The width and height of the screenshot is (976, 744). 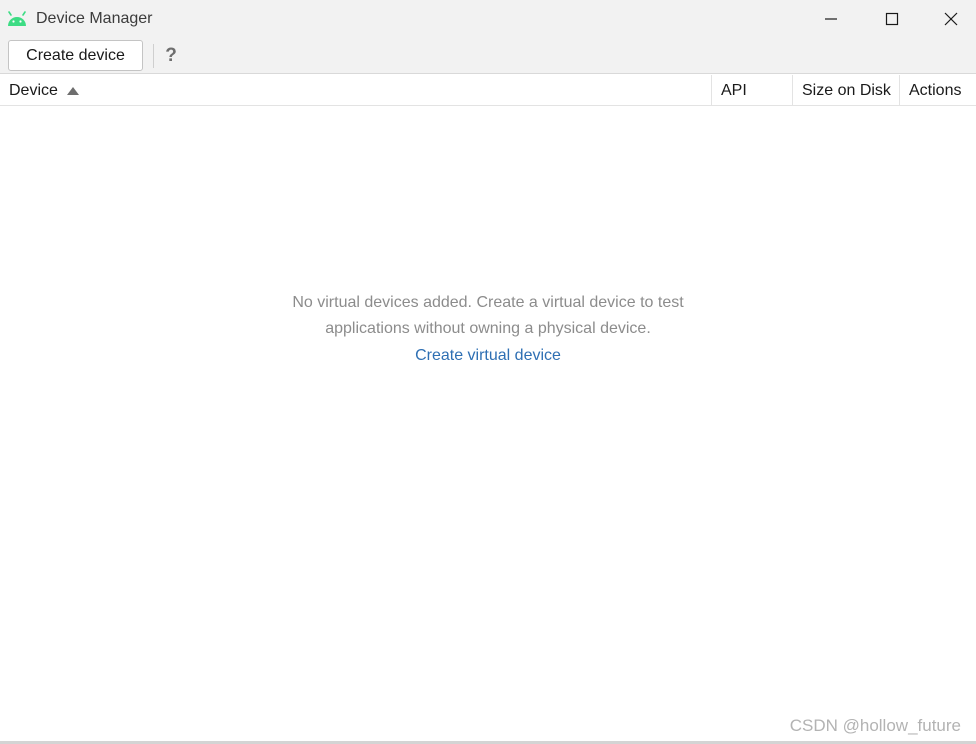 I want to click on maximize-icon, so click(x=892, y=19).